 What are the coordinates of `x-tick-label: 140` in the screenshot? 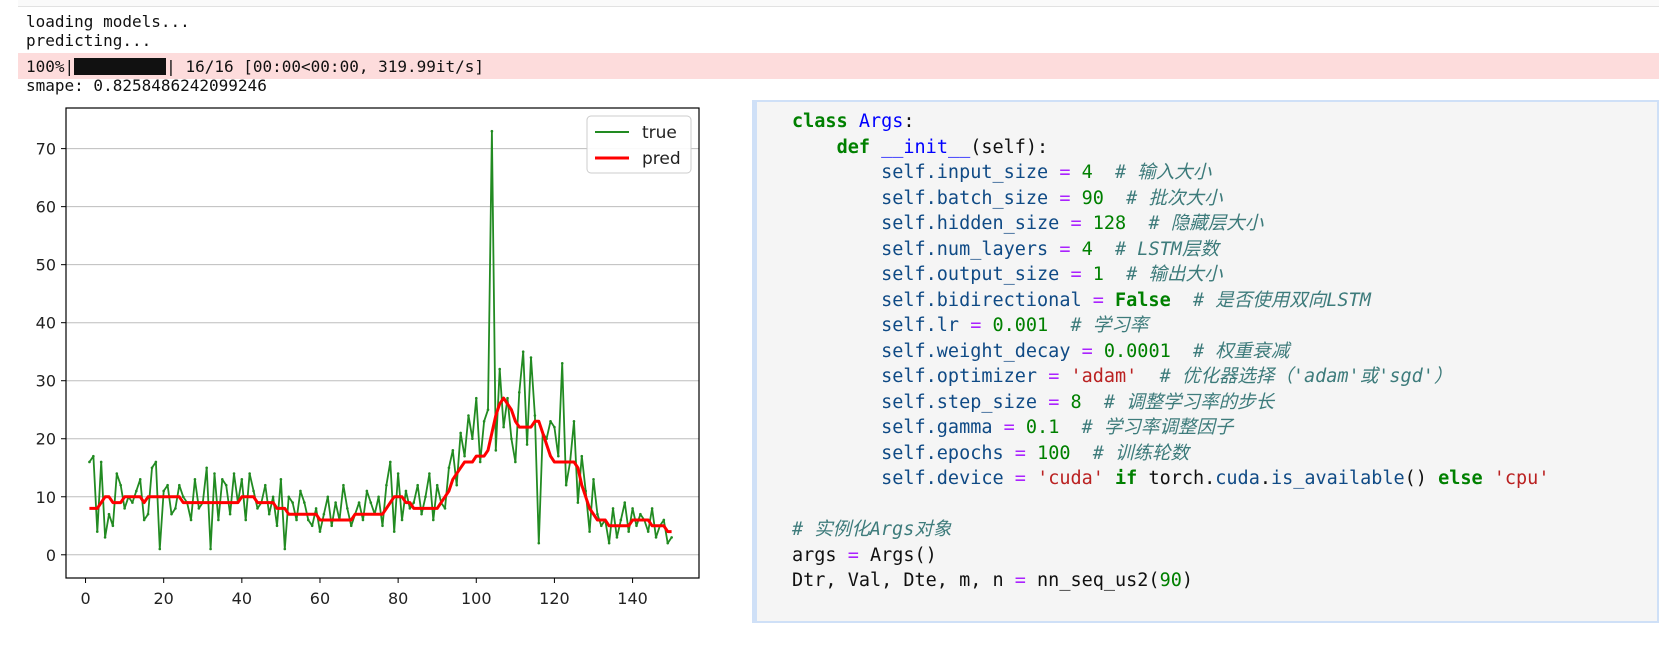 It's located at (632, 598).